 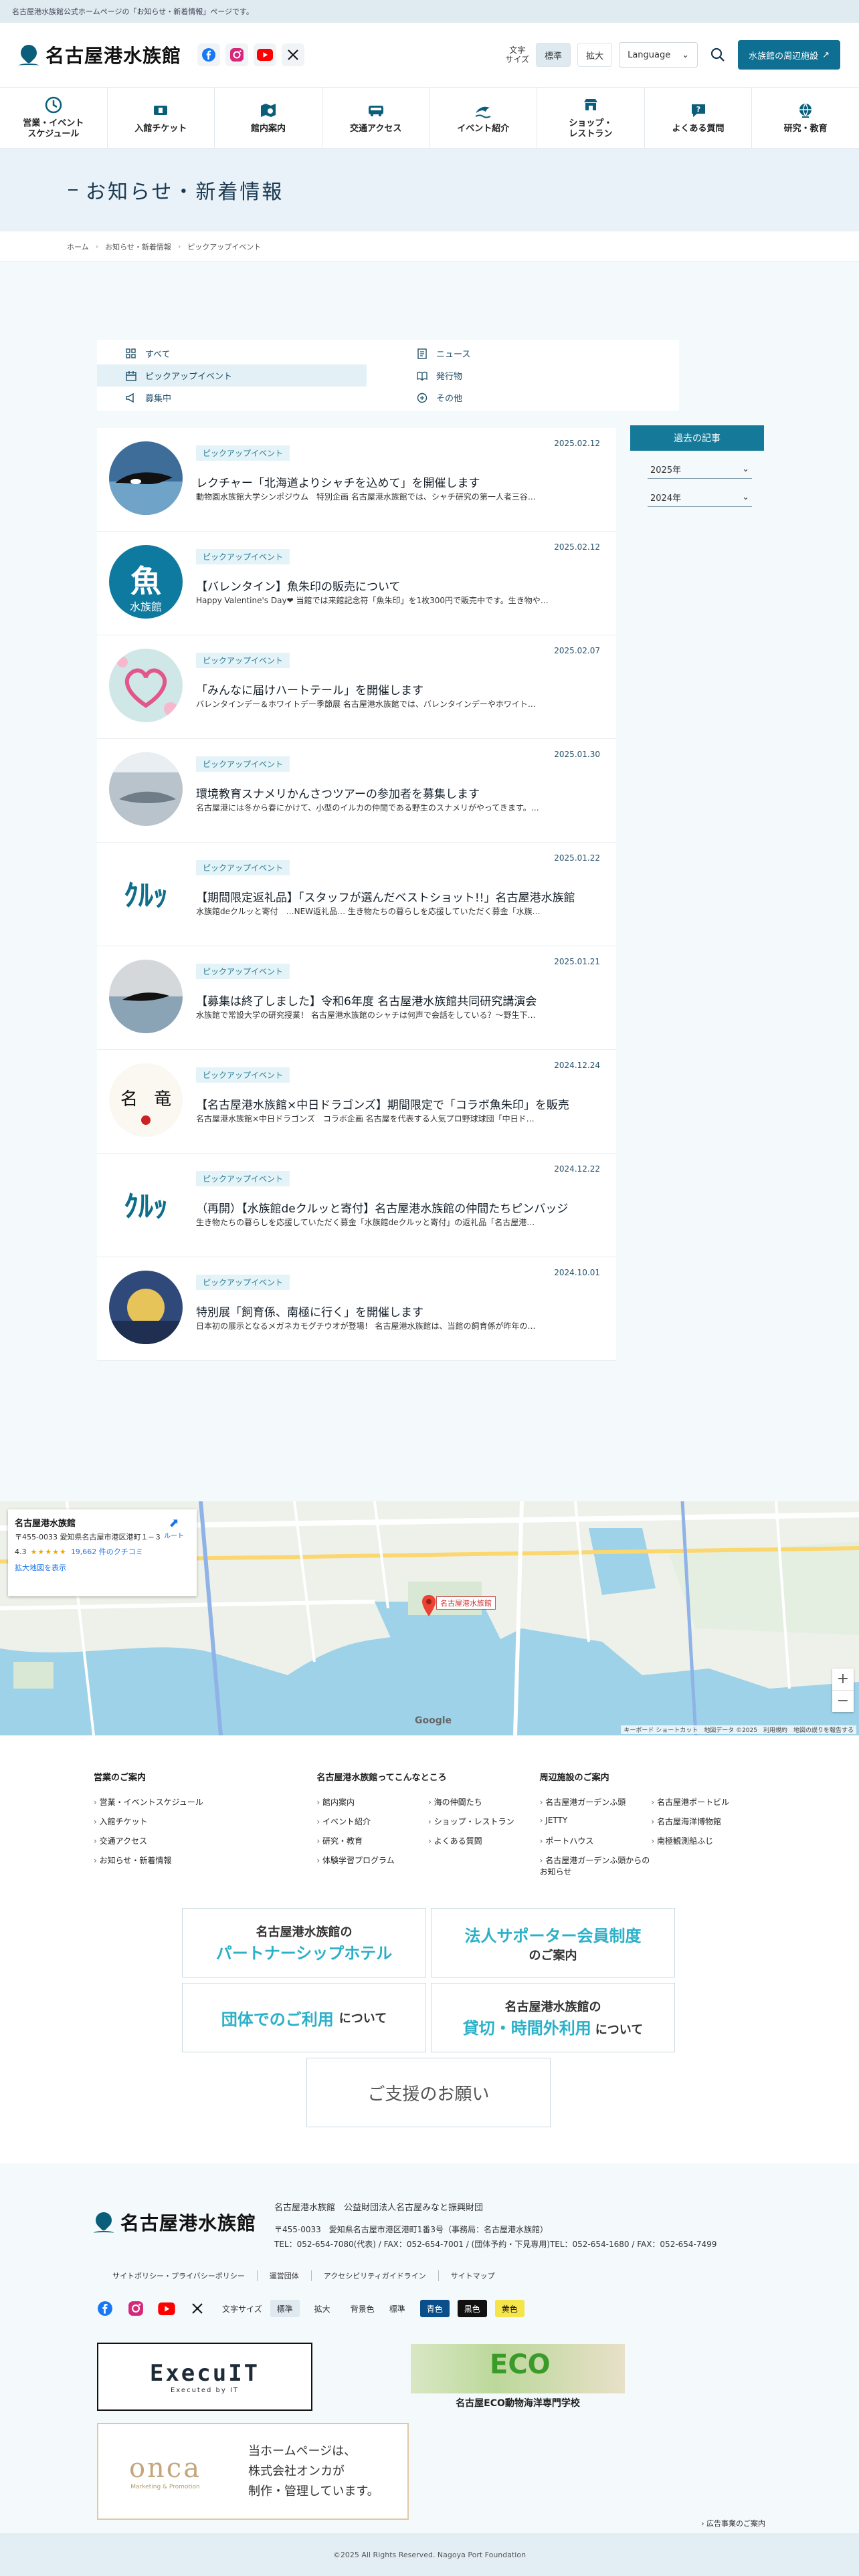 What do you see at coordinates (204, 2377) in the screenshot?
I see `ad-execuit: ExecuIT Executed by IT` at bounding box center [204, 2377].